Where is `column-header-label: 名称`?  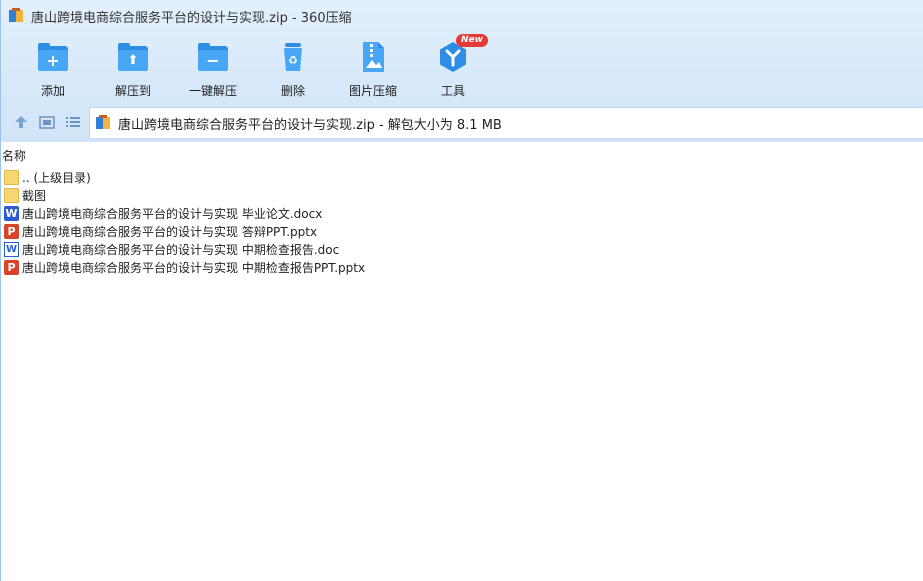 column-header-label: 名称 is located at coordinates (14, 156).